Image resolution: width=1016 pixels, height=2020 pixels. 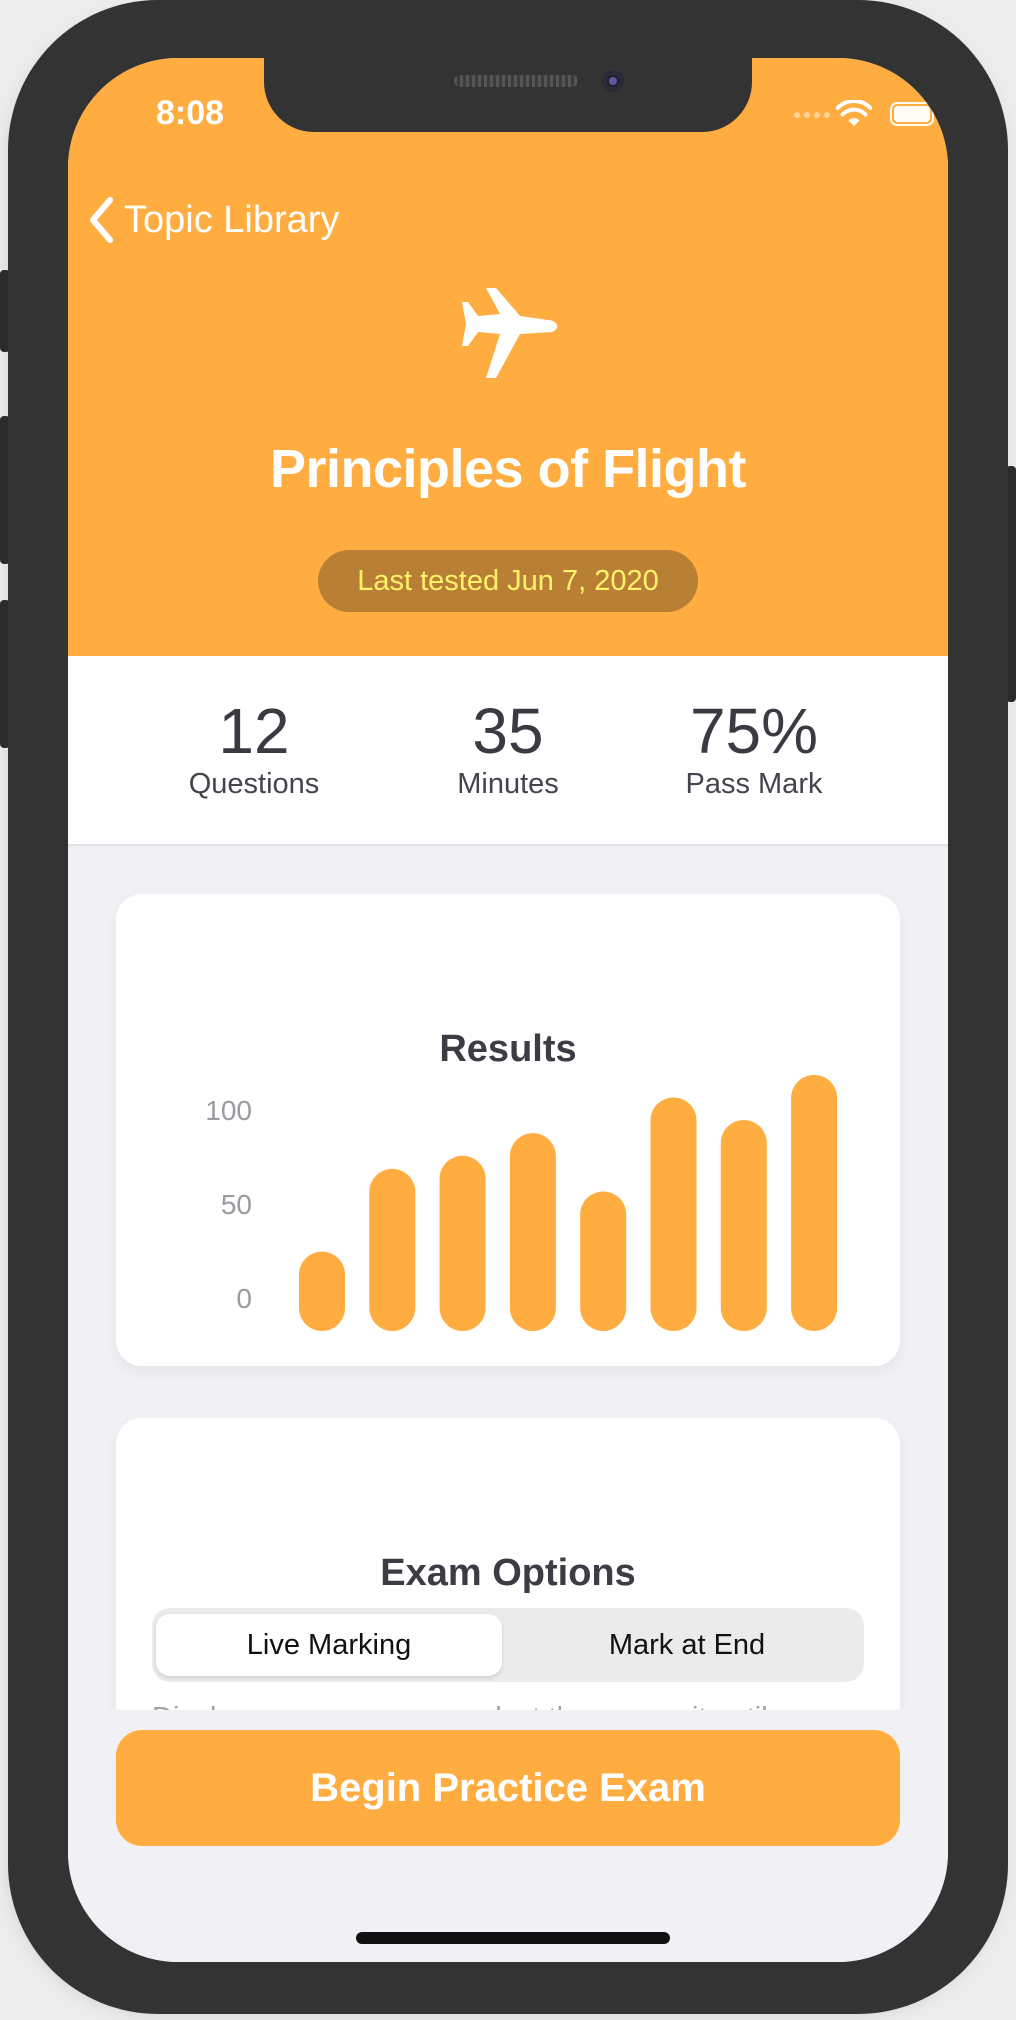 I want to click on exam-options-title: Exam Options, so click(x=508, y=1573).